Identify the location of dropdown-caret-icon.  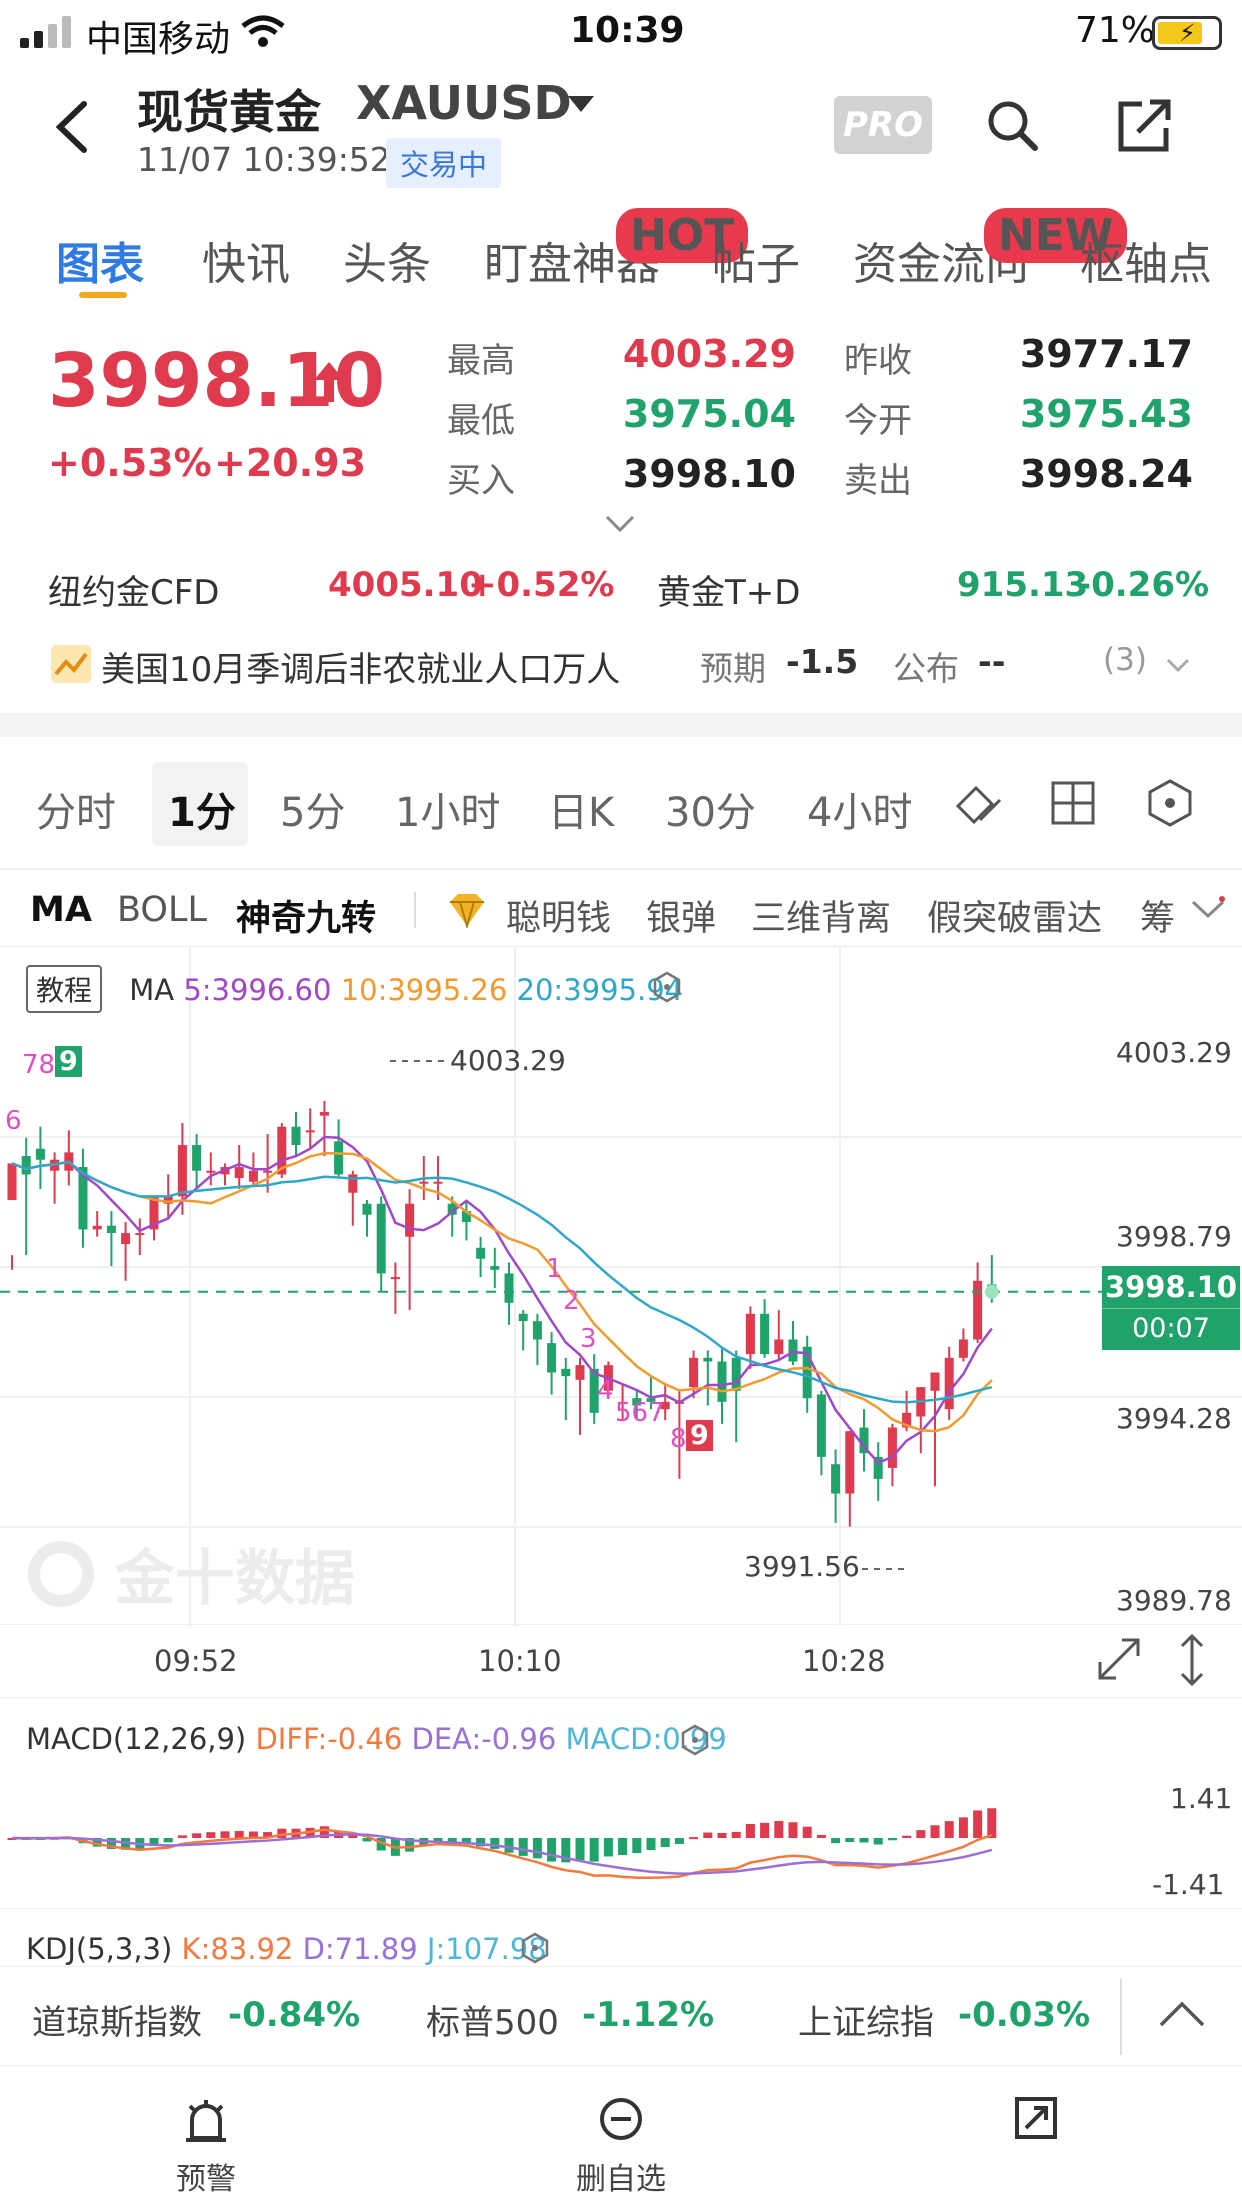
(581, 104).